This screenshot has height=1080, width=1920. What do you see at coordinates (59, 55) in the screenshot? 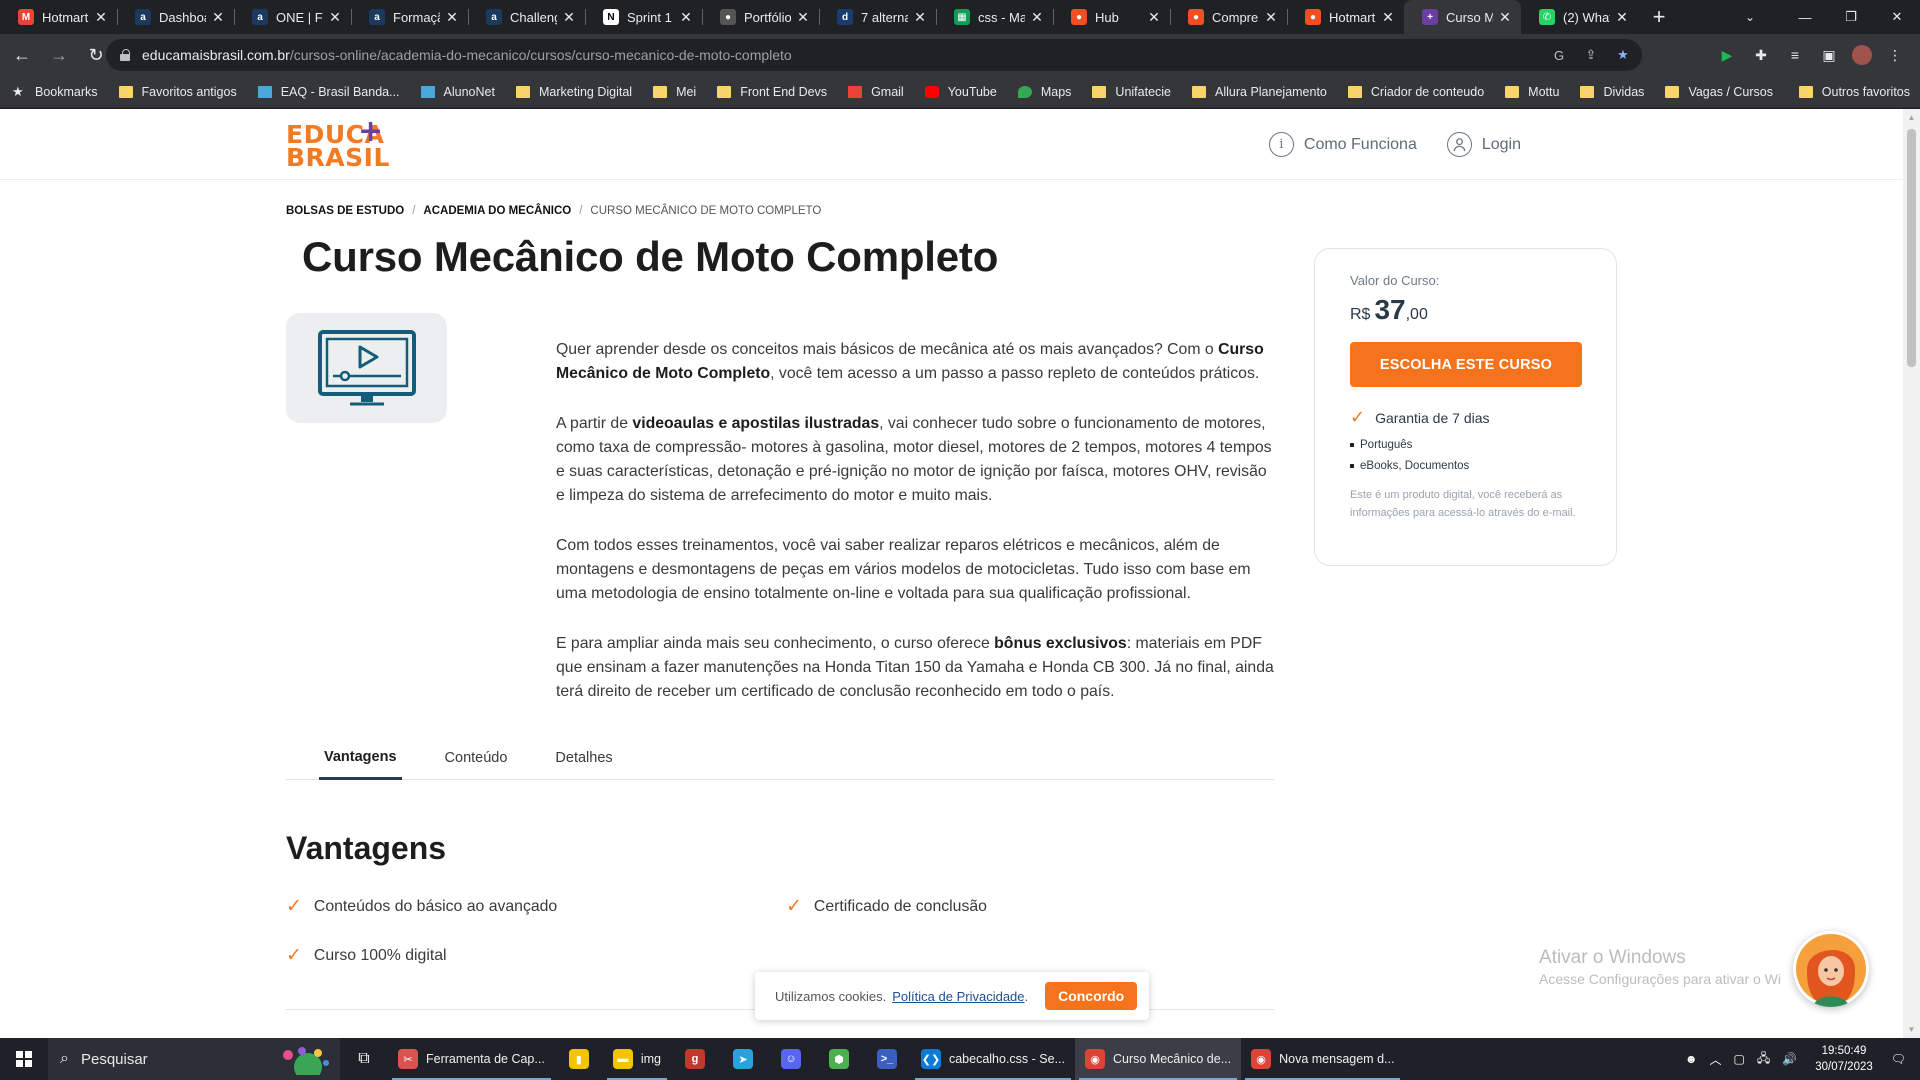
I see `forward-icon: →` at bounding box center [59, 55].